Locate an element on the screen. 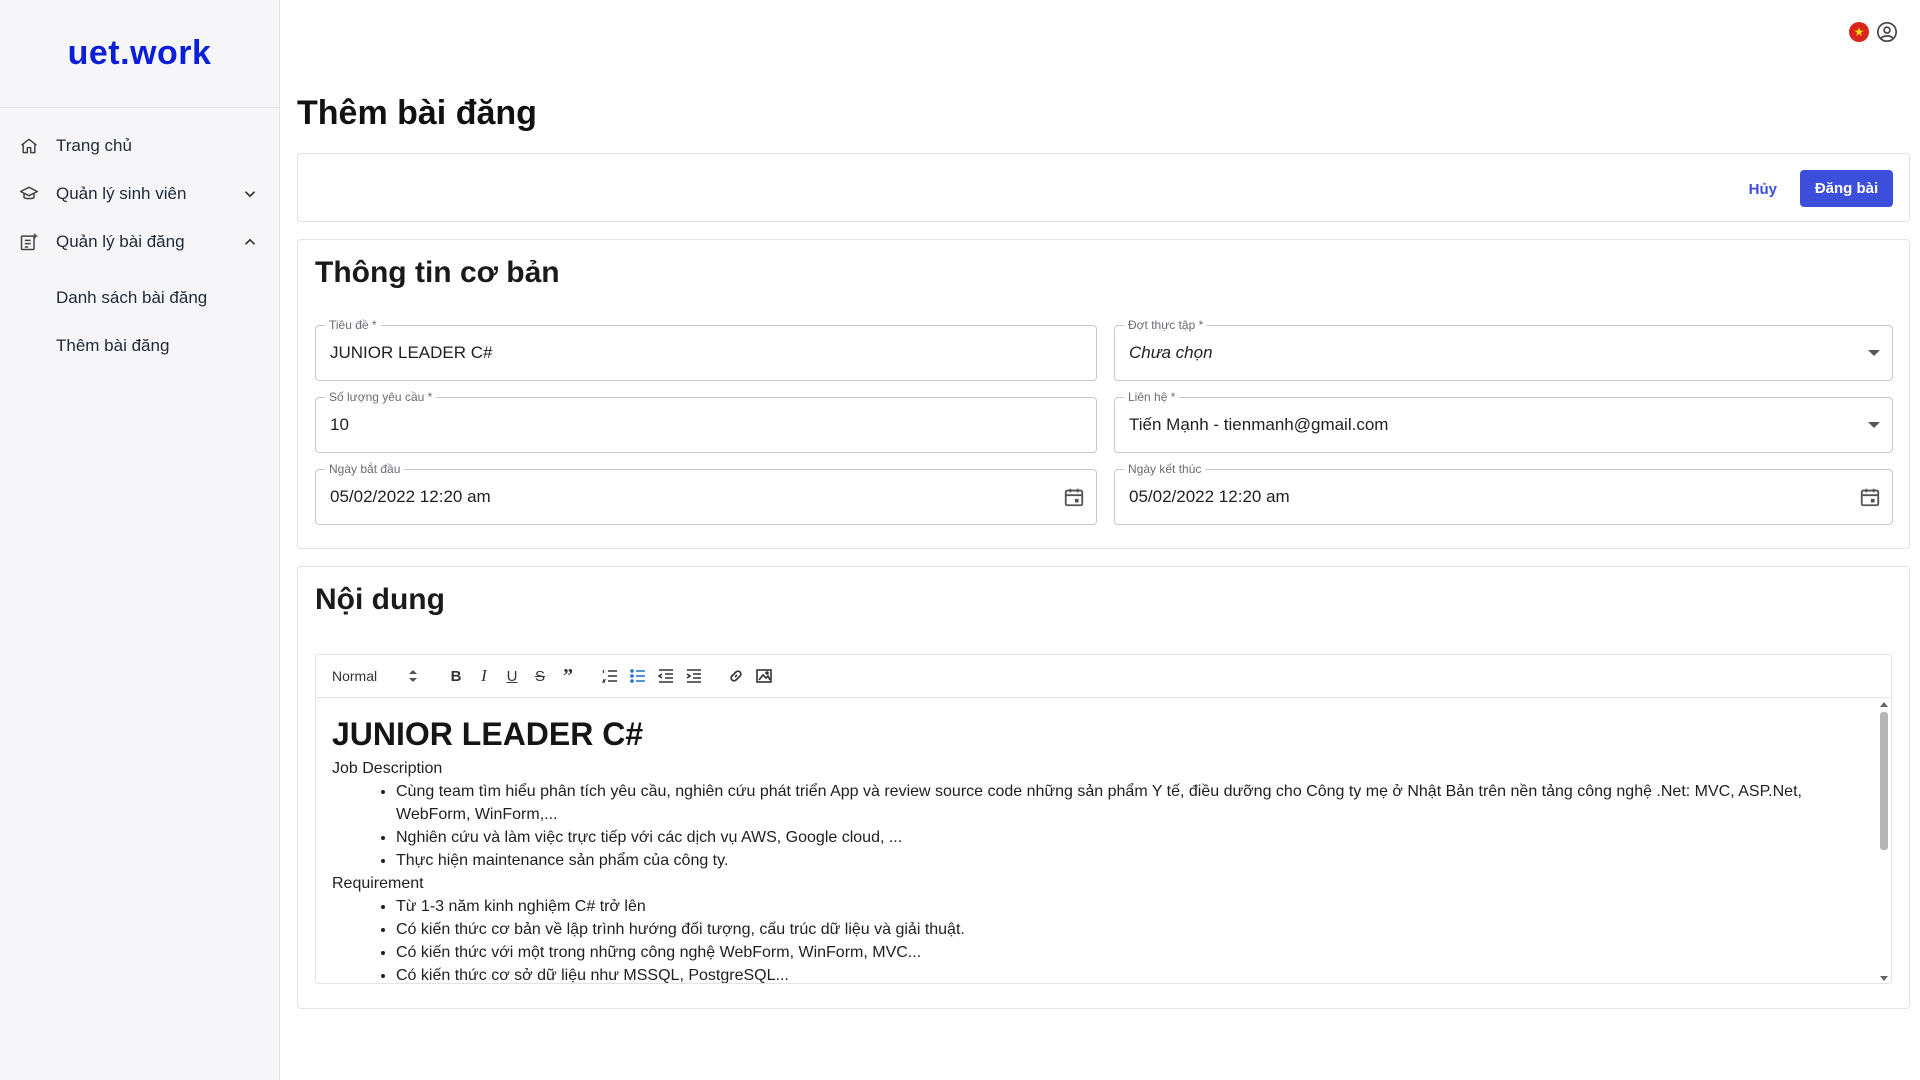 The width and height of the screenshot is (1920, 1080). cancel-button: Hủy is located at coordinates (1763, 189).